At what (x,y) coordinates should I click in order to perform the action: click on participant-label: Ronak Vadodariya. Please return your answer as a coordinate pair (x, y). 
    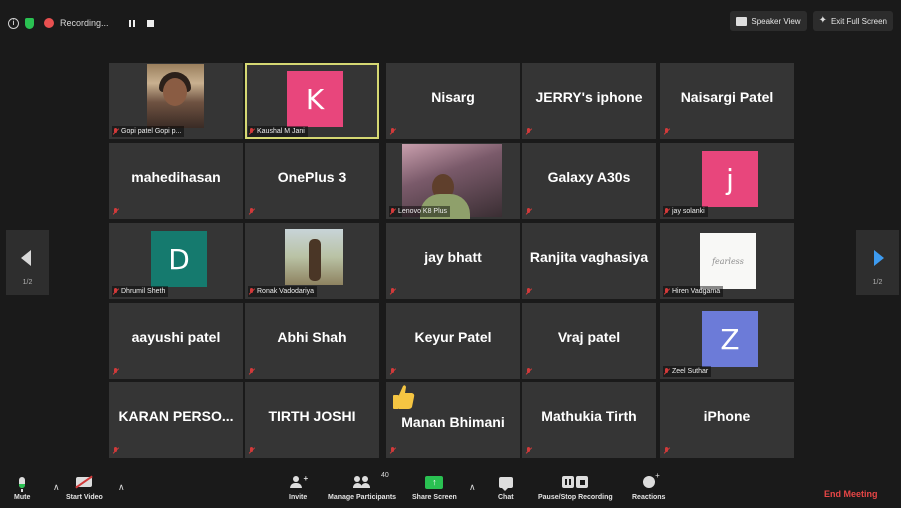
    Looking at the image, I should click on (283, 291).